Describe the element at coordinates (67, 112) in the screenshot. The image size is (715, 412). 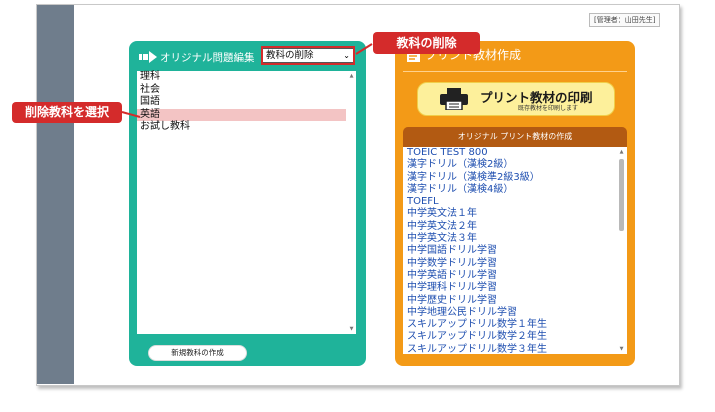
I see `callout-select-subject: 削除教科を選択` at that location.